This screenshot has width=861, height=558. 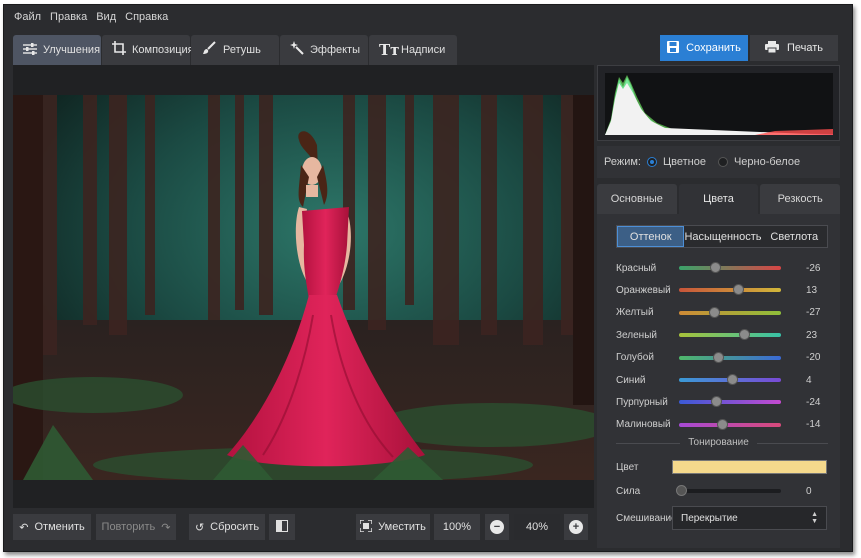 I want to click on tab-label: Надписи, so click(x=423, y=50).